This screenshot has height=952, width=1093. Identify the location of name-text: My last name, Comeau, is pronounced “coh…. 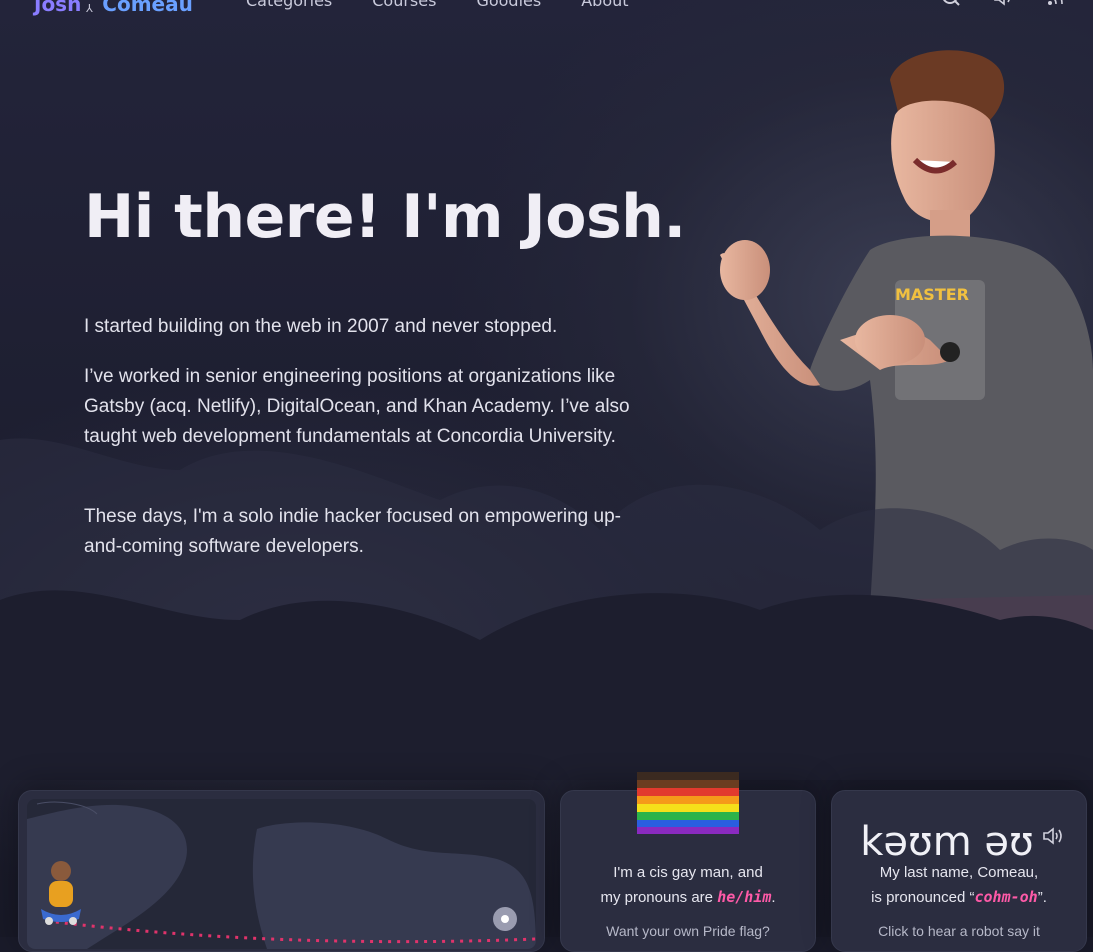
(959, 885).